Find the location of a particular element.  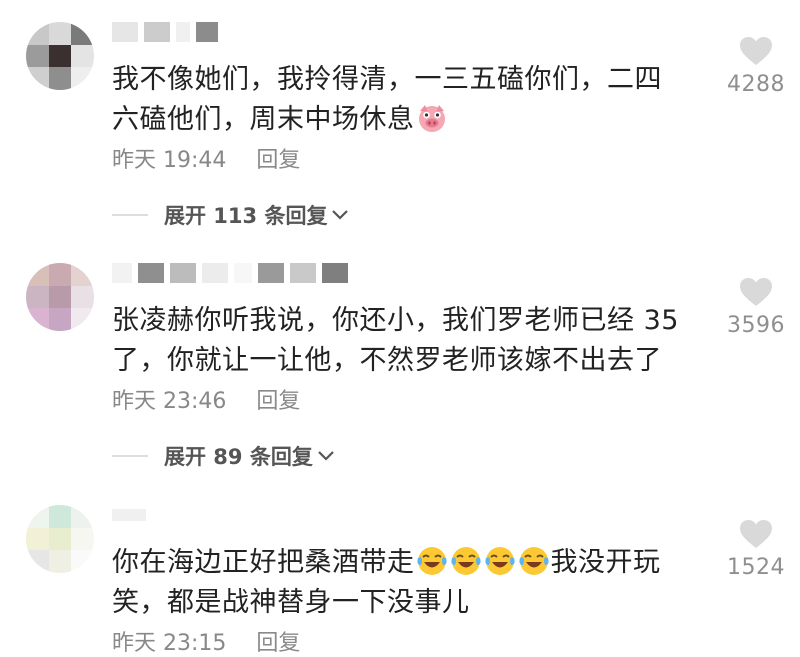

like-button: 4288 is located at coordinates (756, 66).